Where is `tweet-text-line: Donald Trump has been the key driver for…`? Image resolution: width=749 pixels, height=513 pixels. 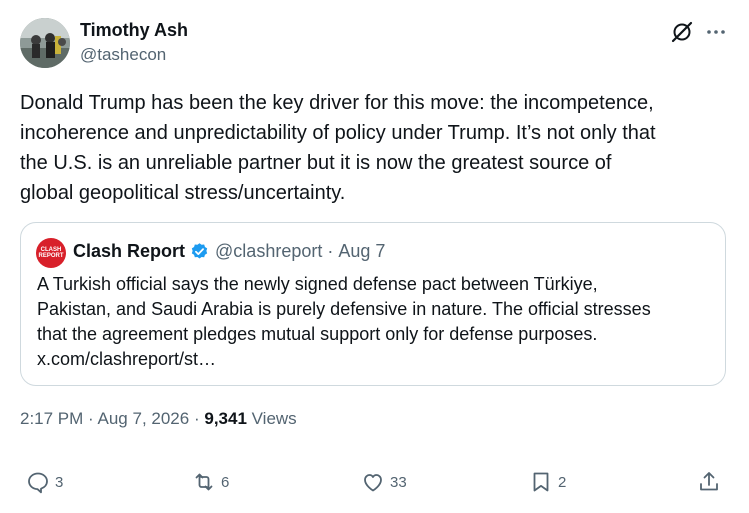 tweet-text-line: Donald Trump has been the key driver for… is located at coordinates (337, 103).